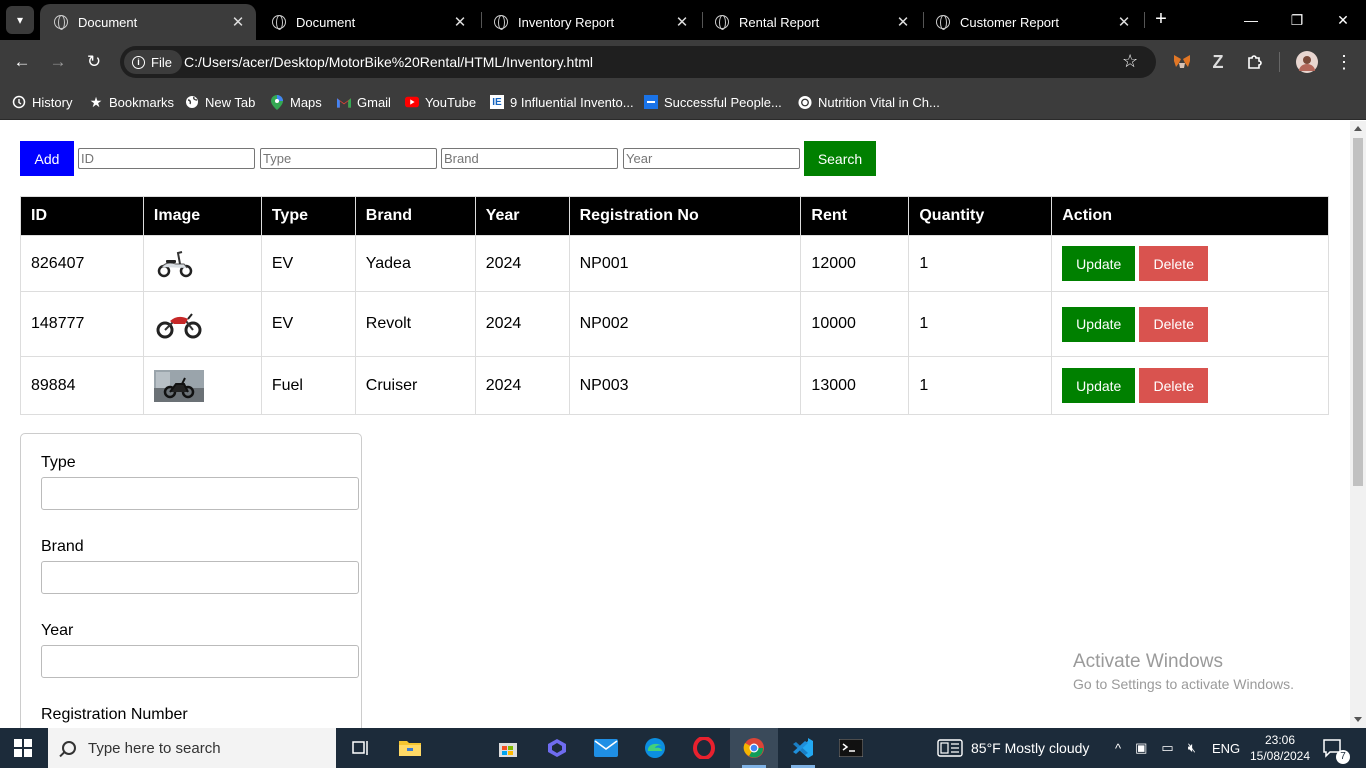 Image resolution: width=1366 pixels, height=768 pixels. I want to click on search-button: Search, so click(840, 158).